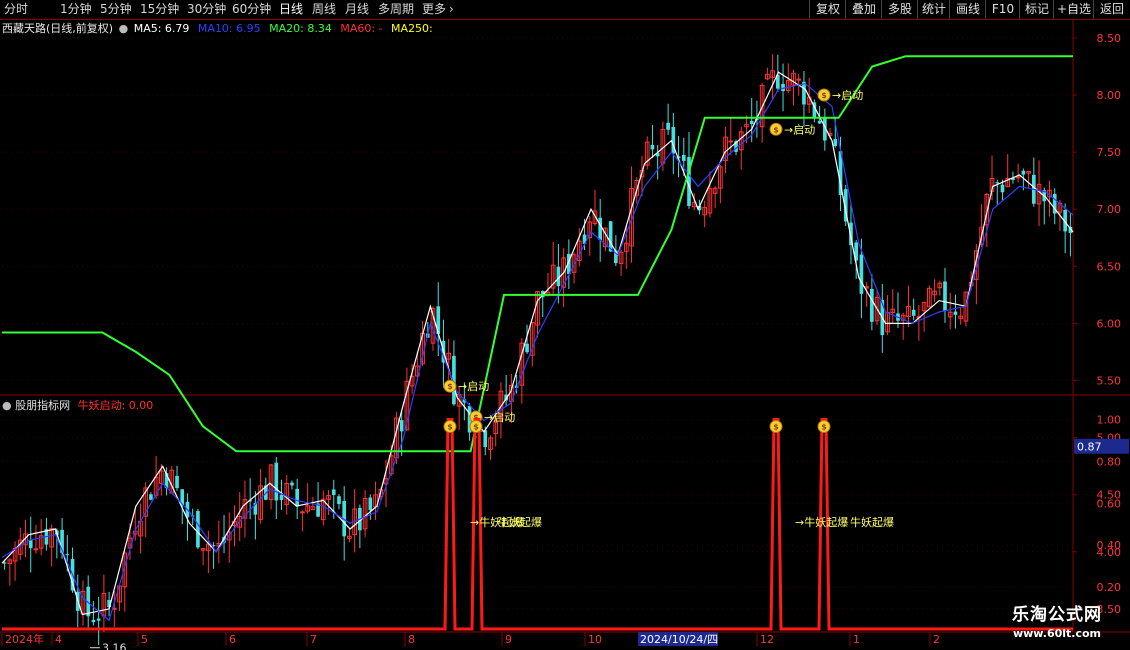  Describe the element at coordinates (76, 9) in the screenshot. I see `period-tab-1min: 1分钟` at that location.